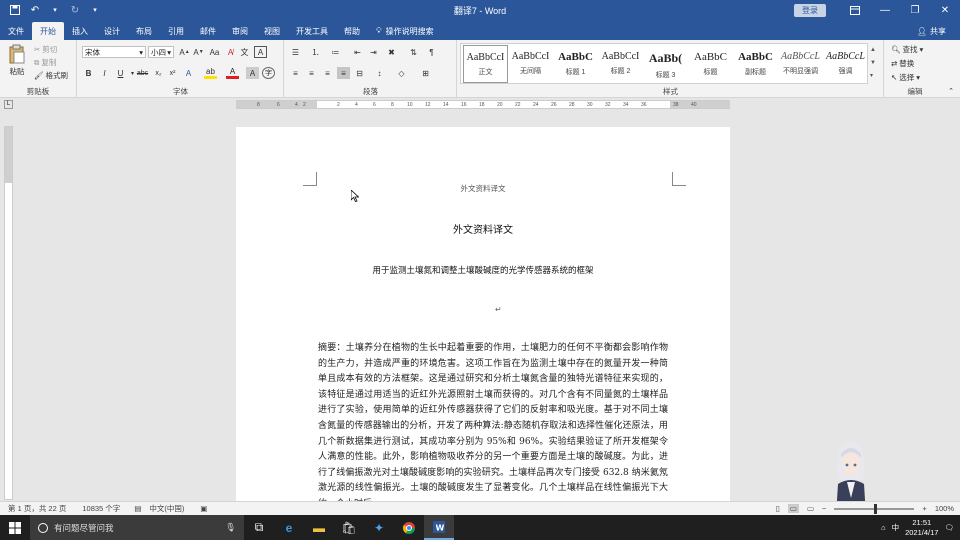 The image size is (960, 540). I want to click on style-subtitle: AaBbC 副标题, so click(755, 64).